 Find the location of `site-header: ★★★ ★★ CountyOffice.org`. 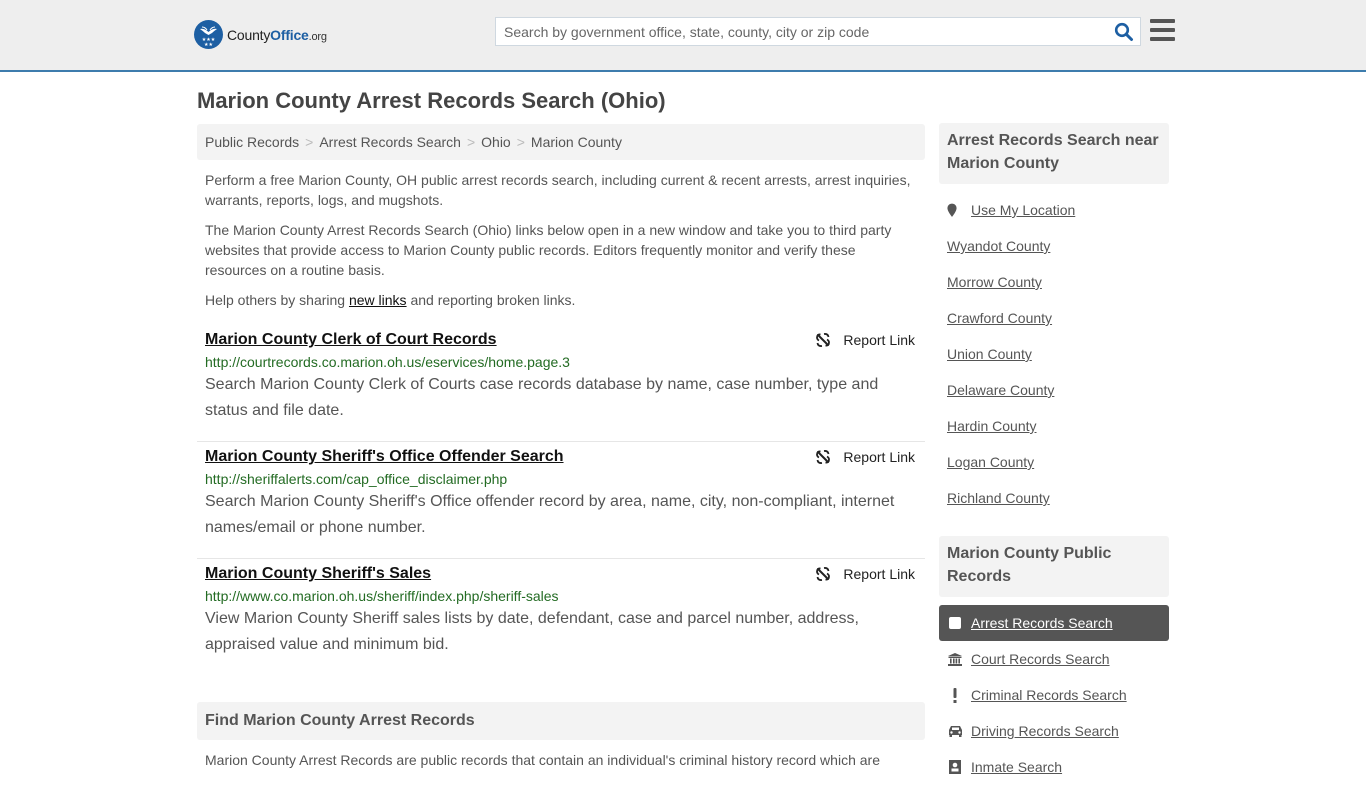

site-header: ★★★ ★★ CountyOffice.org is located at coordinates (683, 36).